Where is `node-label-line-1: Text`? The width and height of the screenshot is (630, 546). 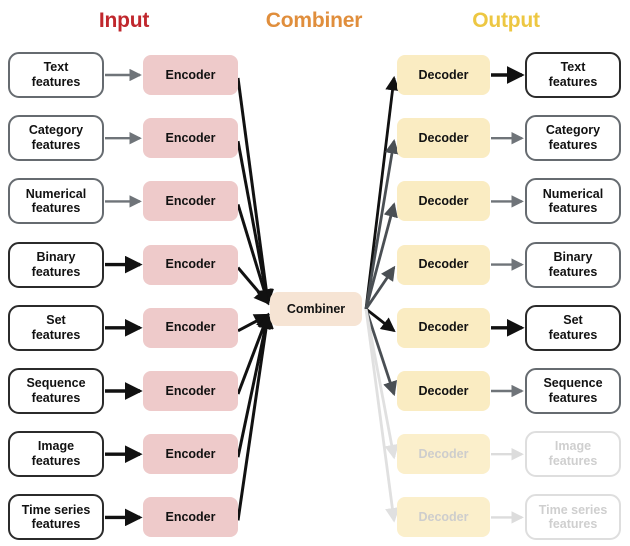 node-label-line-1: Text is located at coordinates (573, 67).